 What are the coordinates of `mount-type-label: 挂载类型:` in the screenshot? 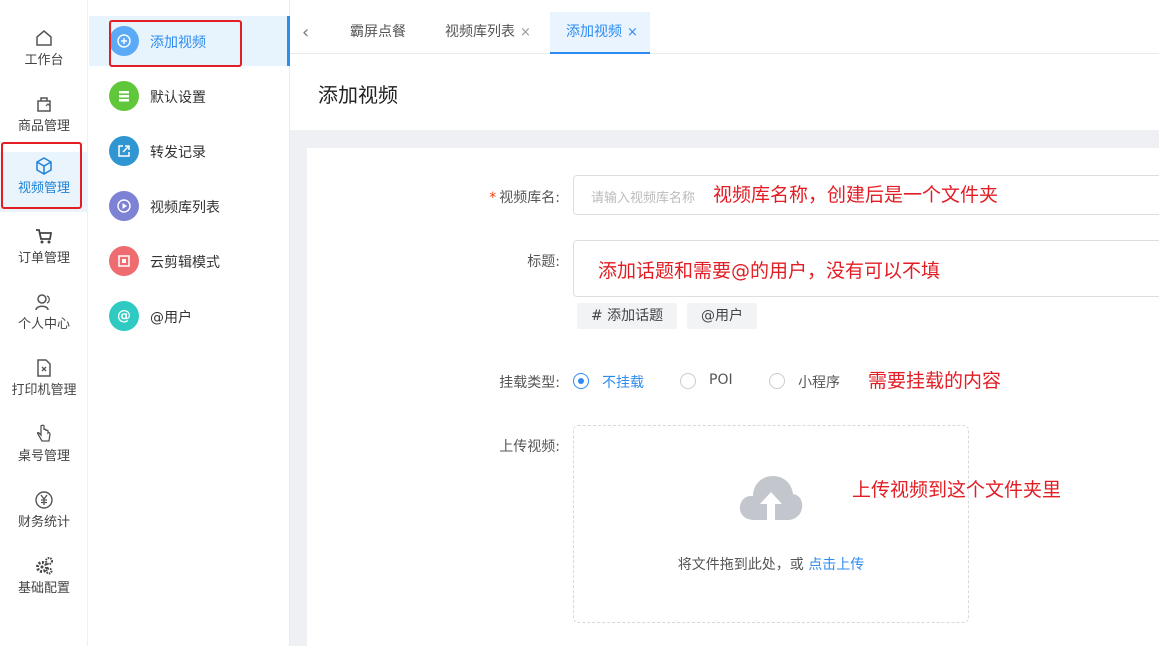 It's located at (529, 383).